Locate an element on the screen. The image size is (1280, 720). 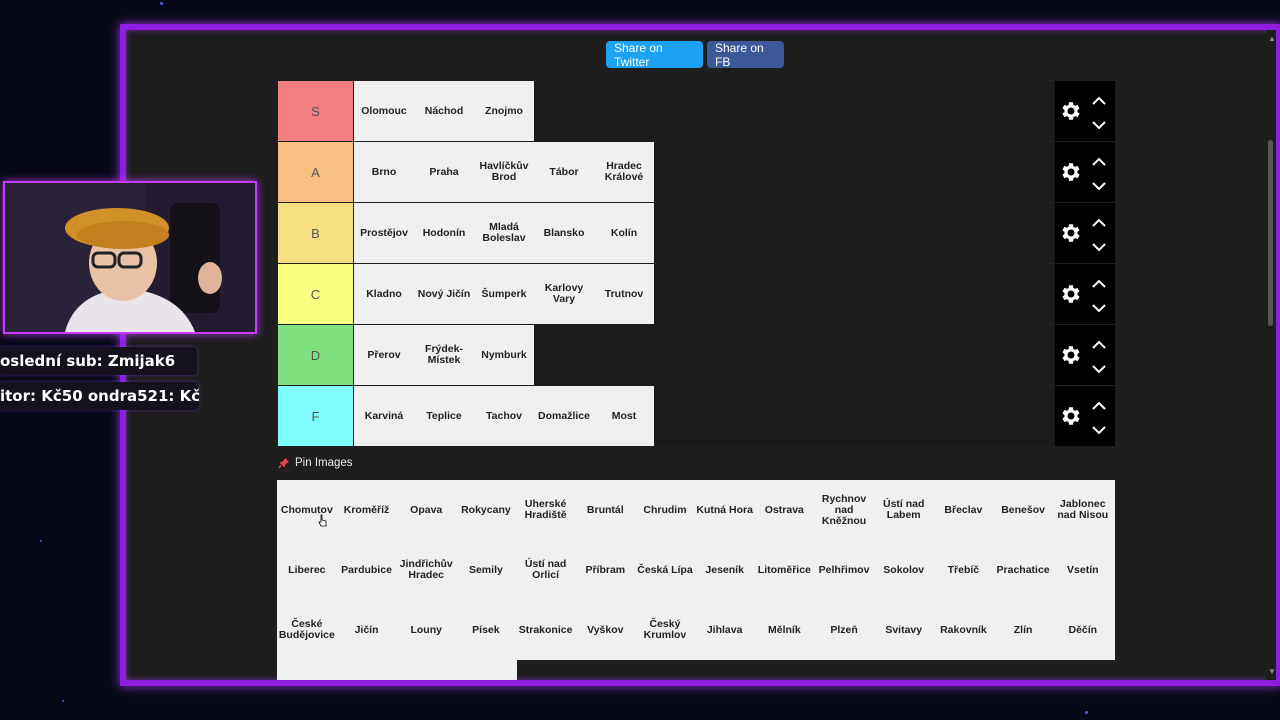
pool-item: Chrudim is located at coordinates (665, 510).